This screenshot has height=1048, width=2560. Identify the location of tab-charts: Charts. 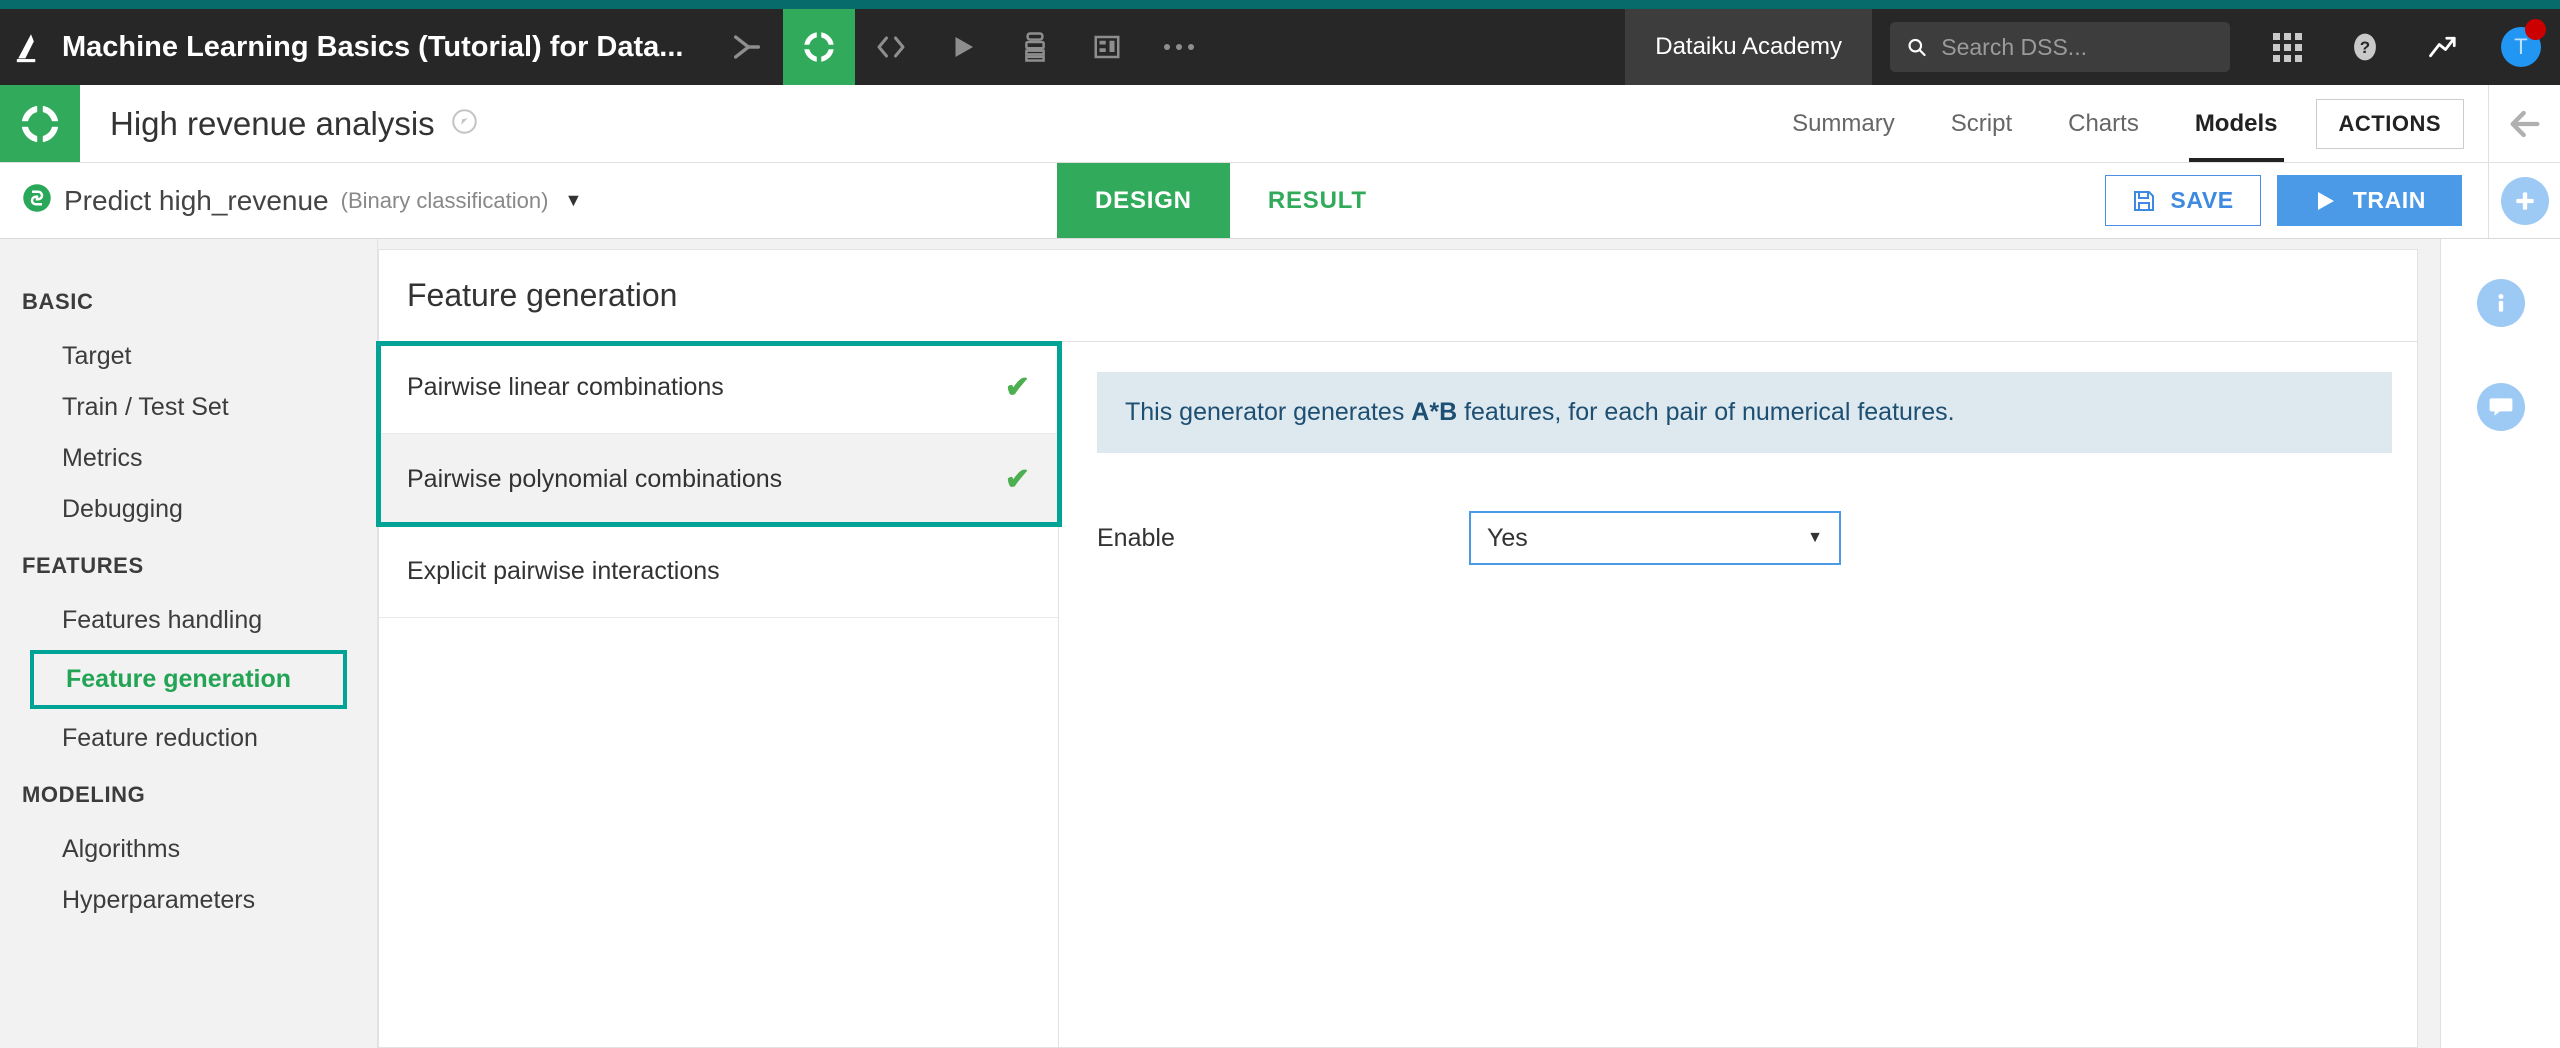
(2103, 123).